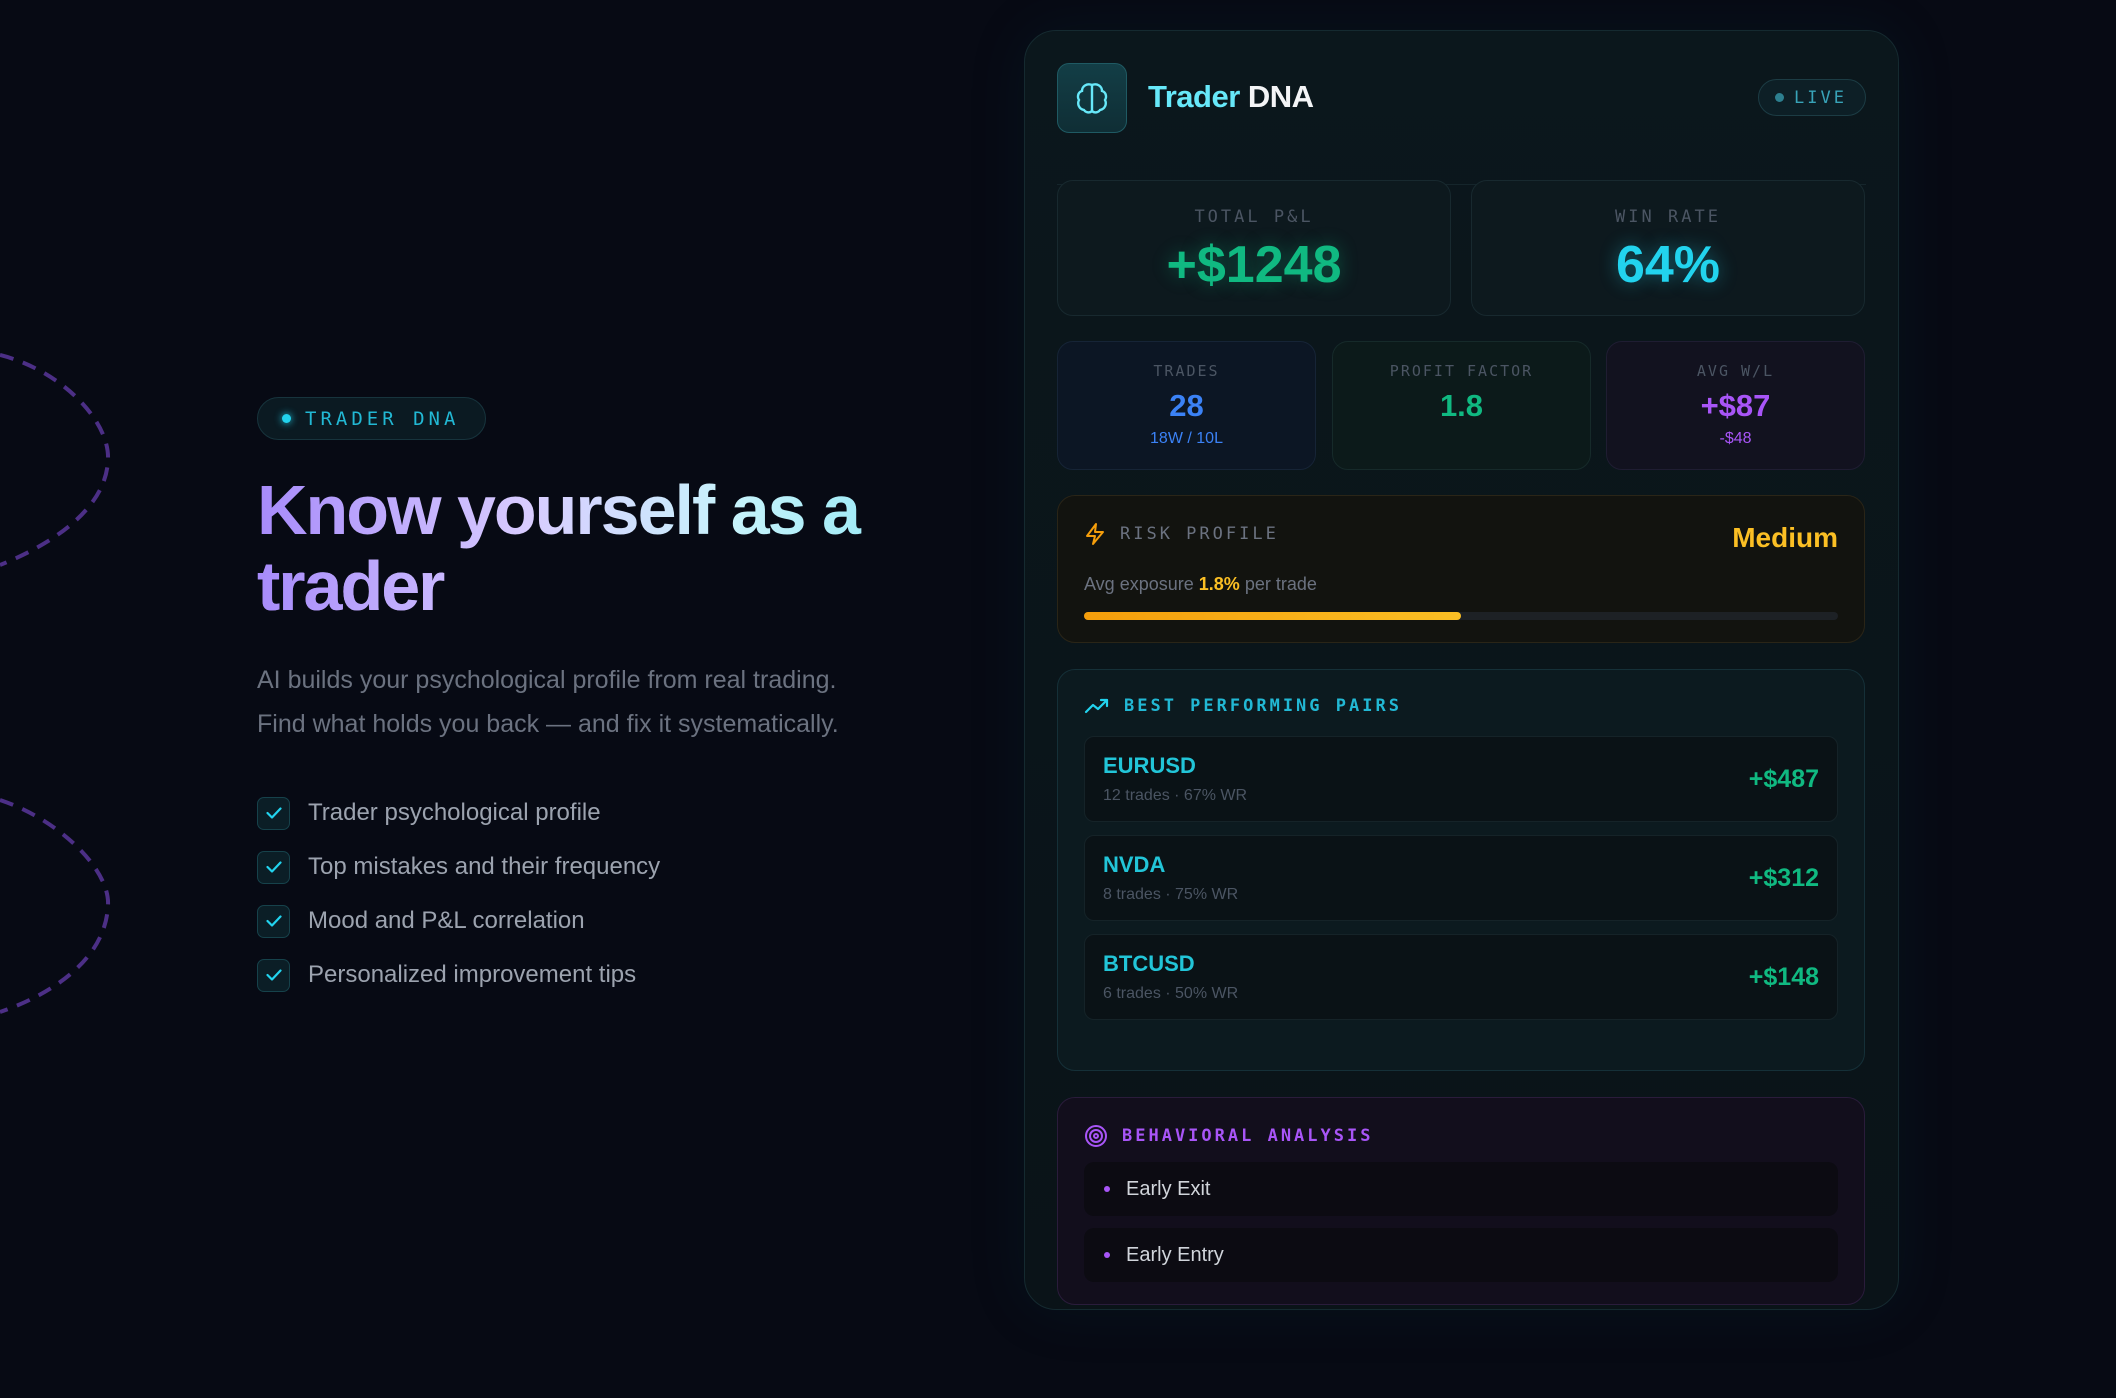 The image size is (2116, 1398). What do you see at coordinates (286, 418) in the screenshot?
I see `badge-dot-icon` at bounding box center [286, 418].